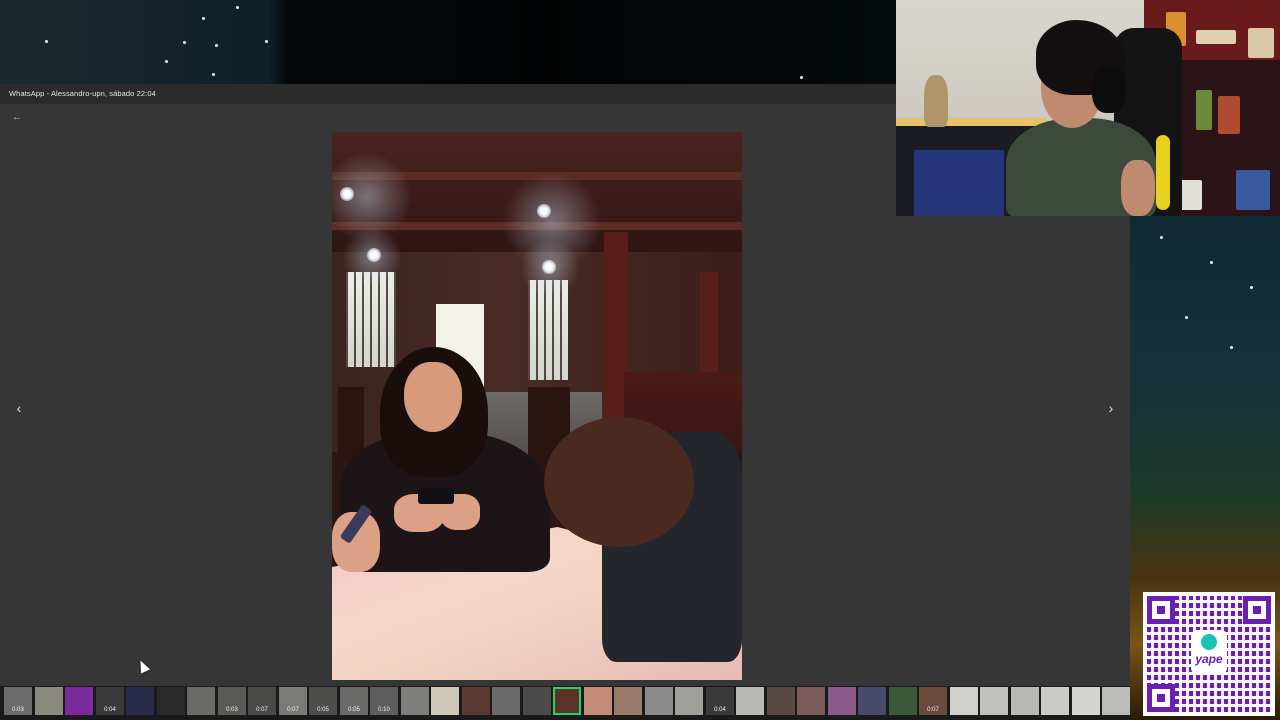  What do you see at coordinates (82, 93) in the screenshot?
I see `window-title: WhatsApp - Alessandro-upn, sábado 22:04` at bounding box center [82, 93].